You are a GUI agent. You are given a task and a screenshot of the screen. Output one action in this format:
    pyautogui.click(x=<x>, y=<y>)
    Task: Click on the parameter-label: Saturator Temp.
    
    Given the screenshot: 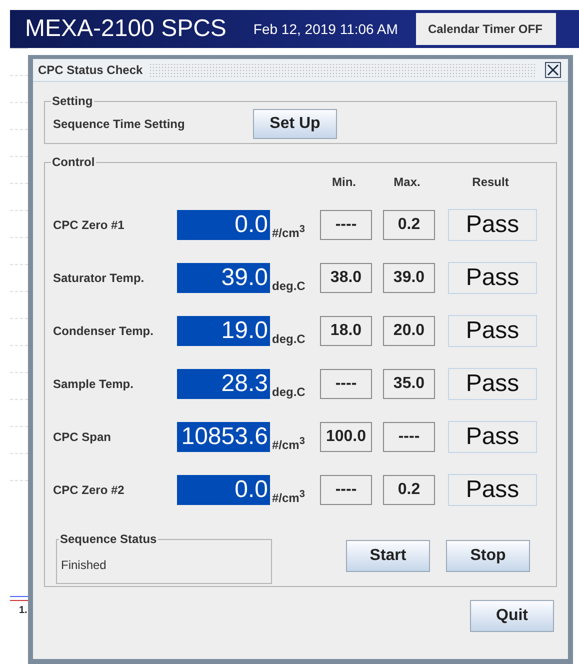 What is the action you would take?
    pyautogui.click(x=99, y=278)
    